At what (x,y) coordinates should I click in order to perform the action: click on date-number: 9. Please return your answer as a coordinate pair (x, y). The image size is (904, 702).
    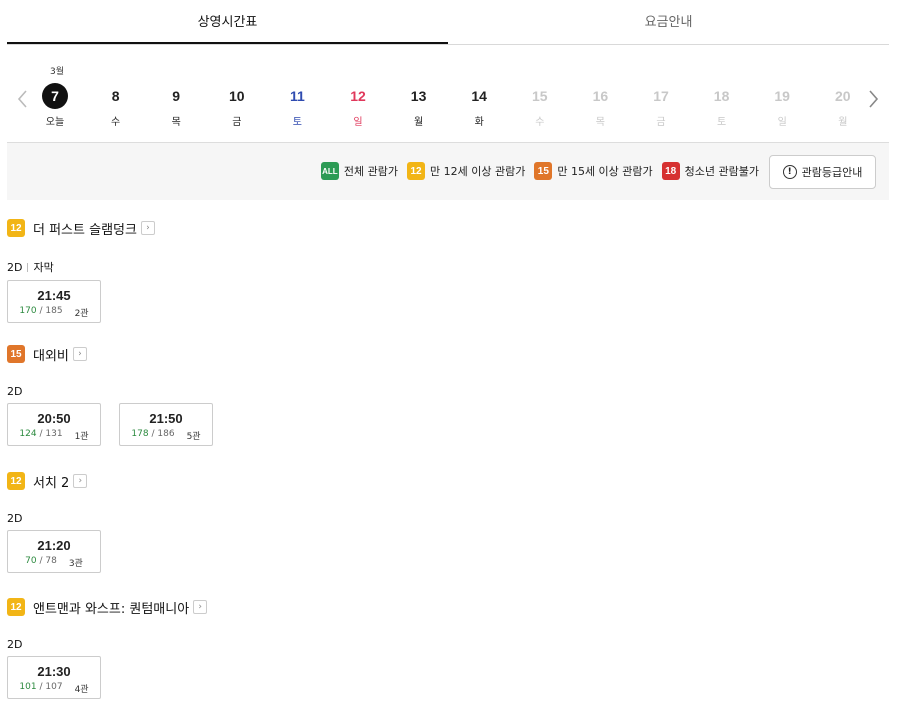
    Looking at the image, I should click on (176, 96).